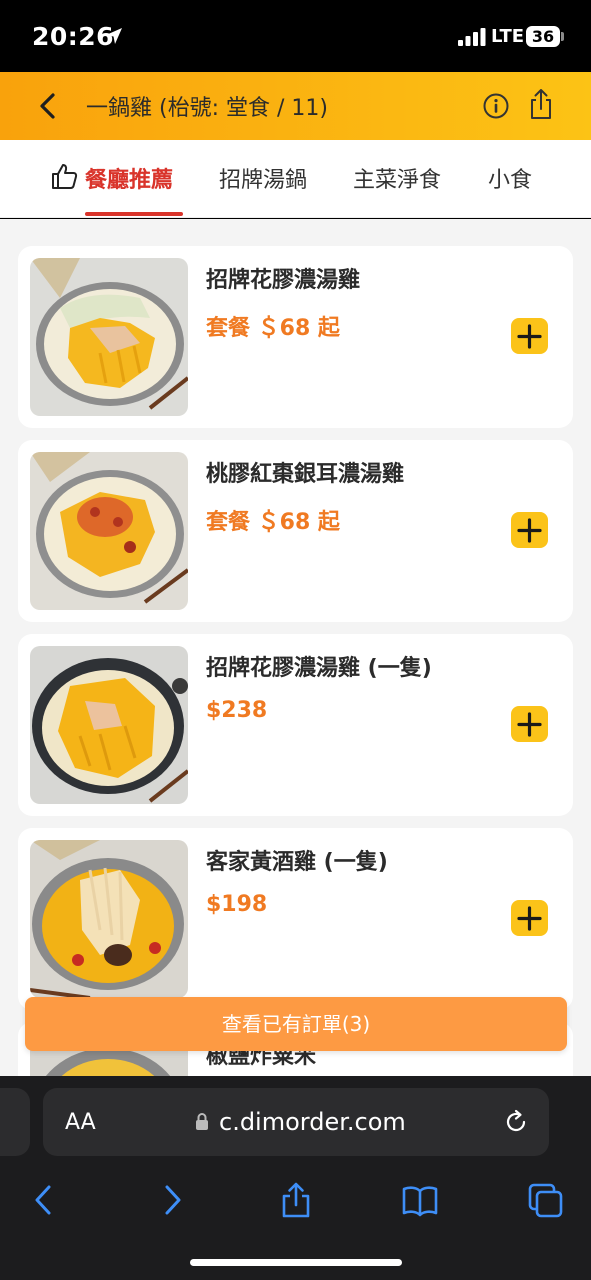  I want to click on tab-signature-hotpot: 招牌湯鍋, so click(263, 178).